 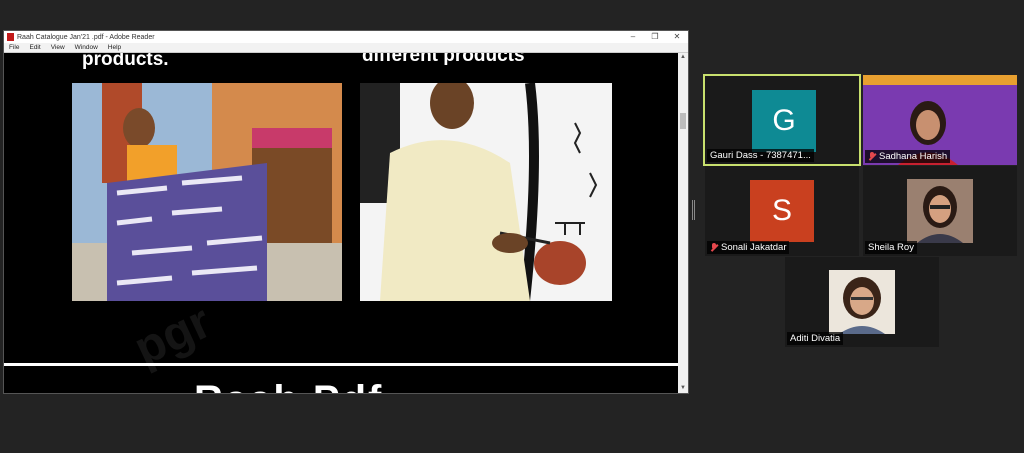 I want to click on pdf-icon, so click(x=10, y=37).